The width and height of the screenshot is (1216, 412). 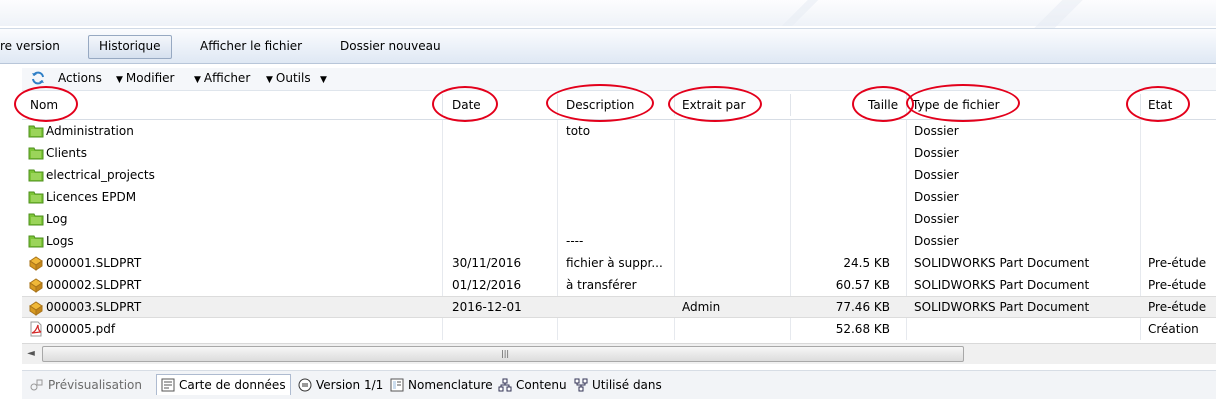 I want to click on tab-version: Version 1/1, so click(x=340, y=385).